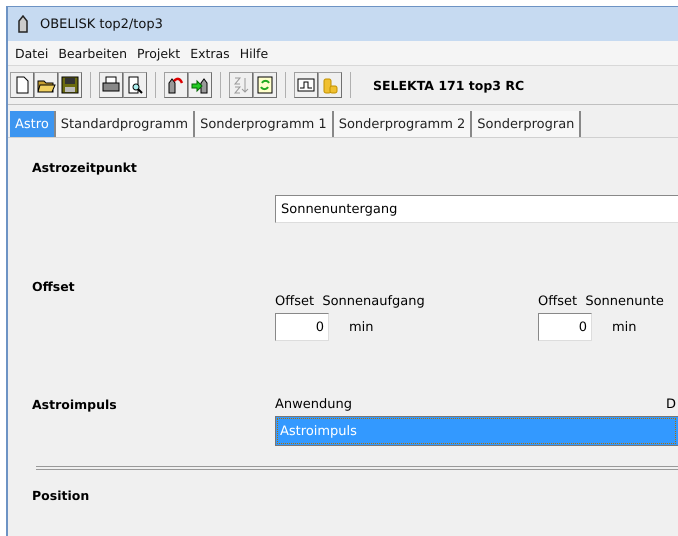 The height and width of the screenshot is (536, 678). What do you see at coordinates (101, 24) in the screenshot?
I see `window-title: OBELISK top2/top3` at bounding box center [101, 24].